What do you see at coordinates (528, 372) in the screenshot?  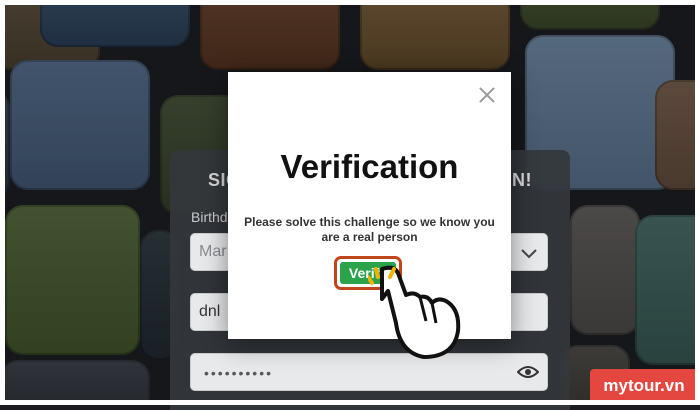 I see `eye-icon` at bounding box center [528, 372].